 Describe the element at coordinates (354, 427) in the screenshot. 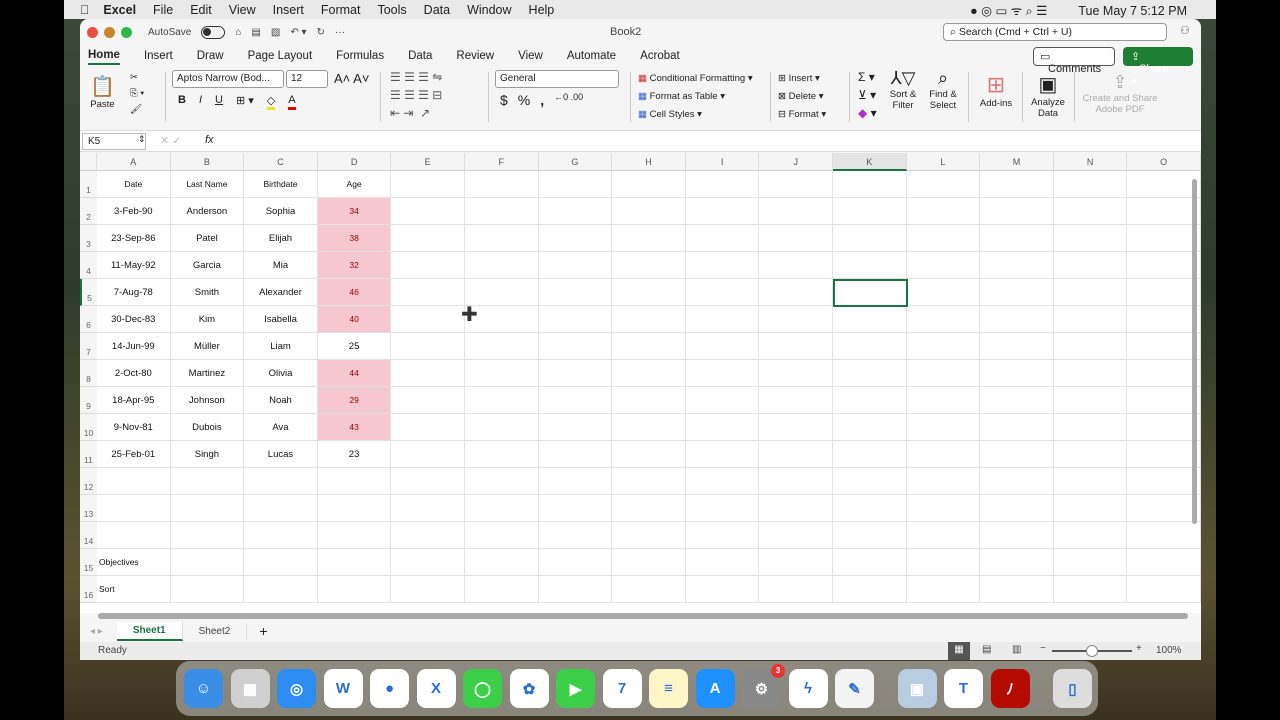

I see `cell-D10: 43` at that location.